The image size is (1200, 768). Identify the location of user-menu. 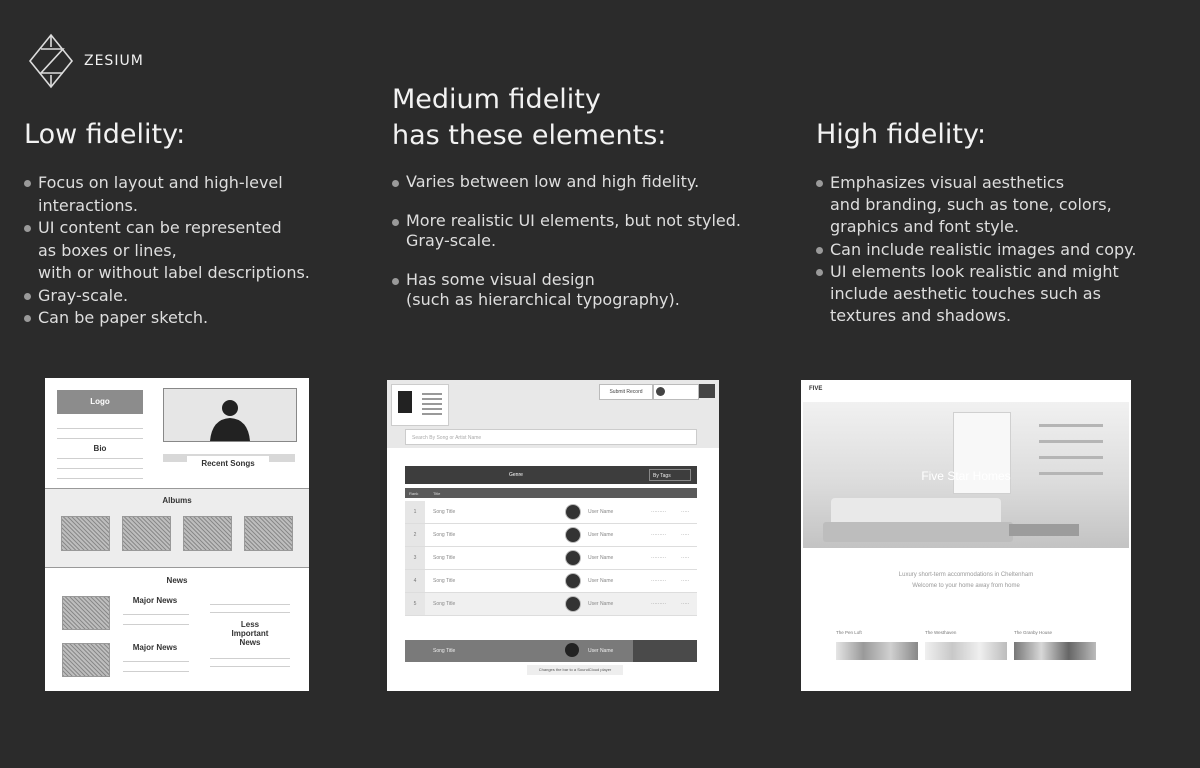
(676, 392).